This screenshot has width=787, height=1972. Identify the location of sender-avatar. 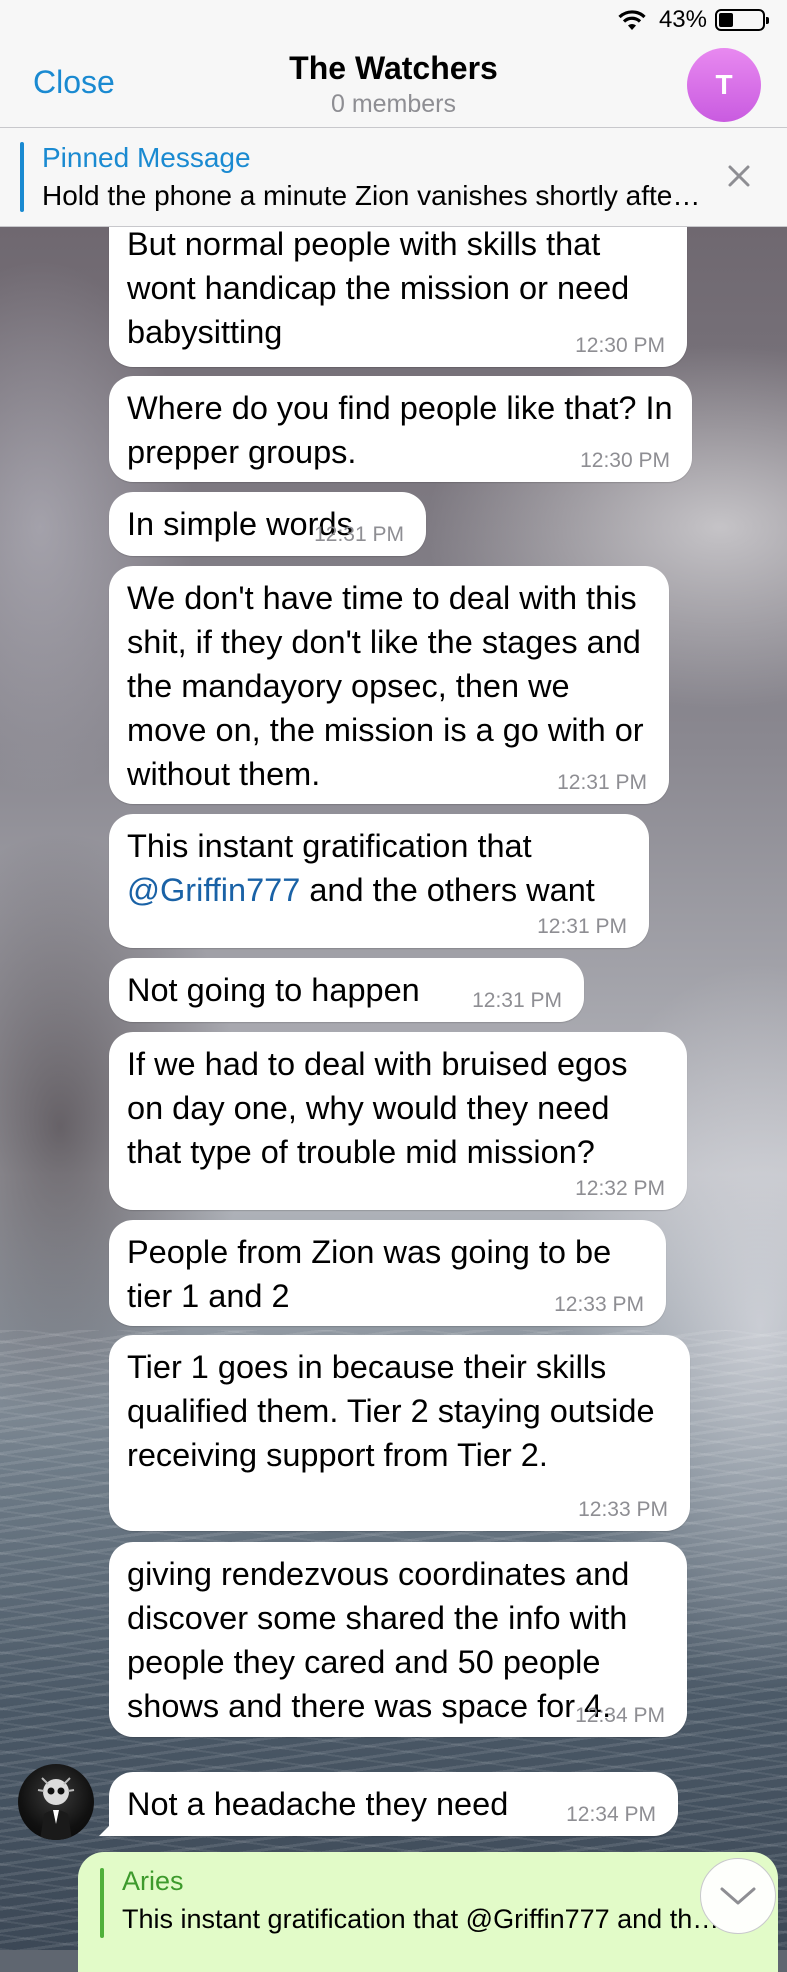
(56, 1802).